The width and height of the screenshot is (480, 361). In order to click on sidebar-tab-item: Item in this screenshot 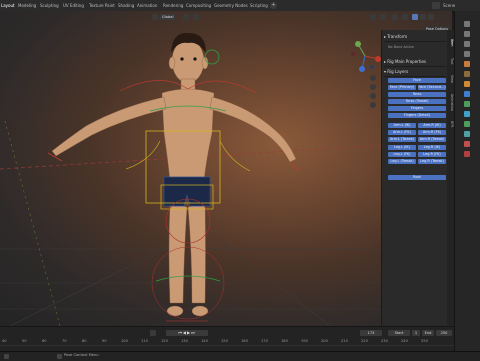, I will do `click(450, 43)`.